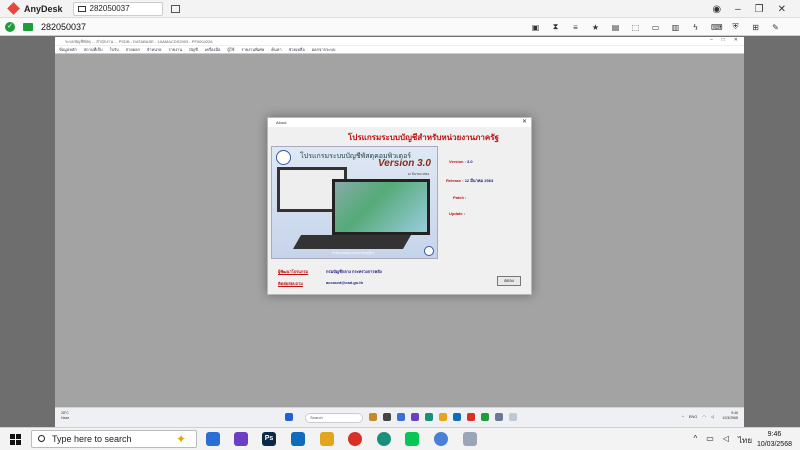 The width and height of the screenshot is (800, 450). What do you see at coordinates (655, 27) in the screenshot?
I see `display-icon: ▭` at bounding box center [655, 27].